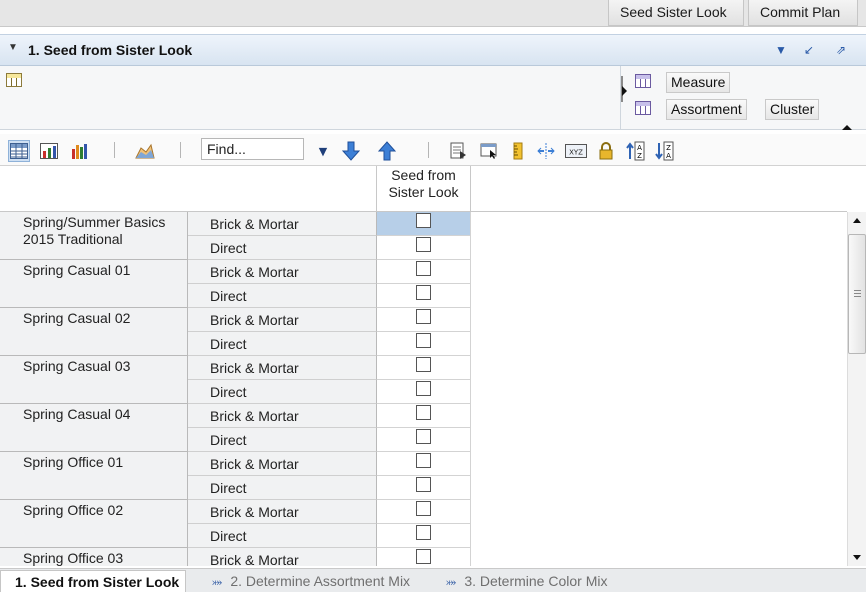 Image resolution: width=866 pixels, height=592 pixels. Describe the element at coordinates (576, 151) in the screenshot. I see `xyz-icon: XYZ` at that location.